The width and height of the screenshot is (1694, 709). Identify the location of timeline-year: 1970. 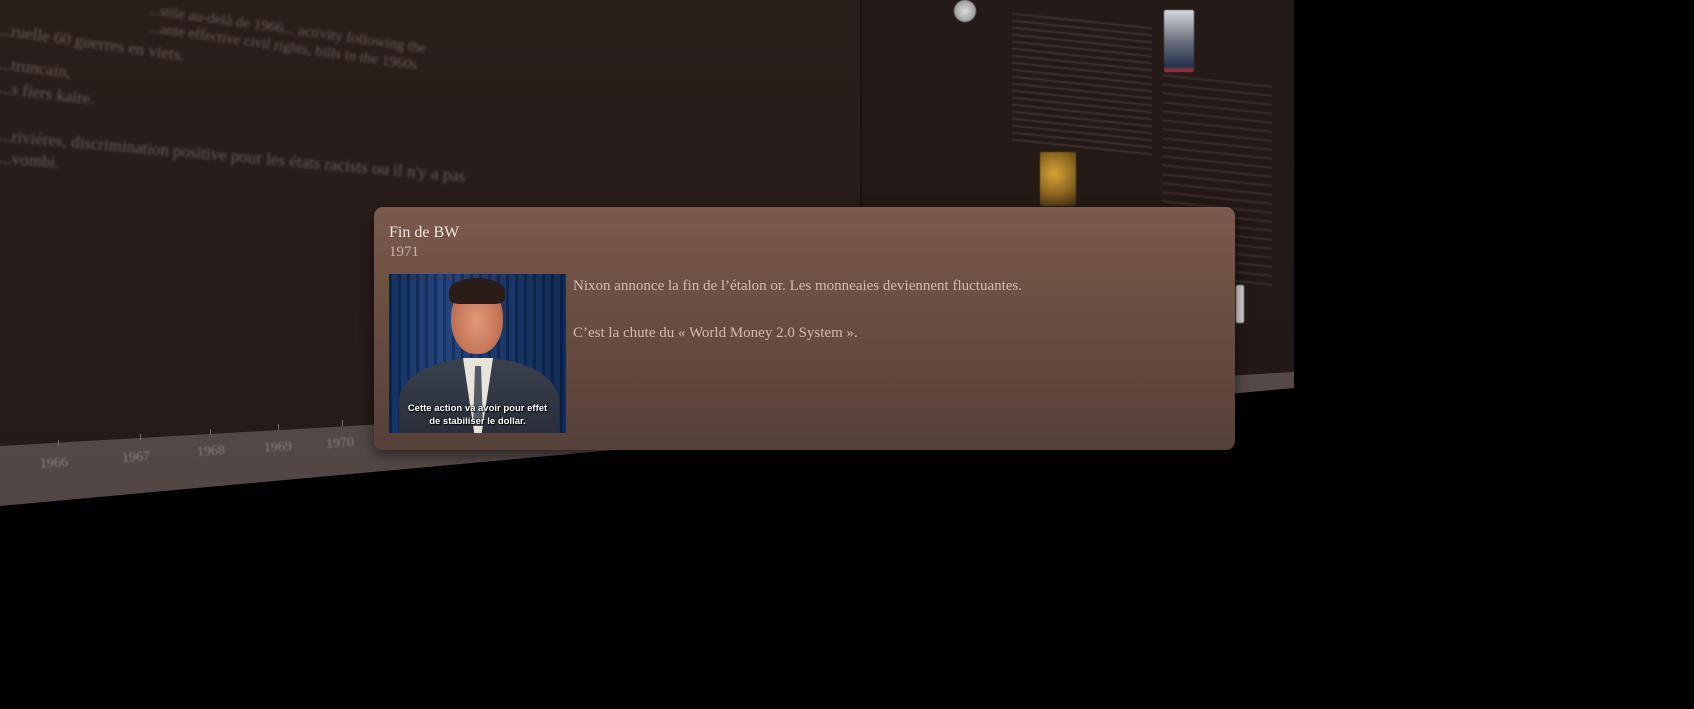
(339, 444).